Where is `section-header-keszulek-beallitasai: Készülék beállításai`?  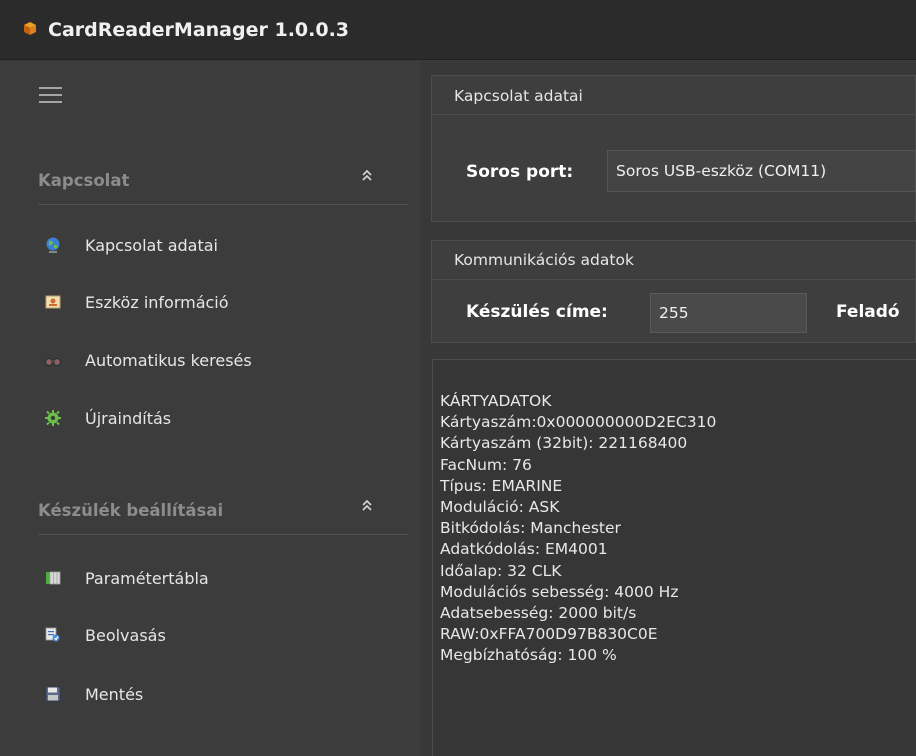 section-header-keszulek-beallitasai: Készülék beállításai is located at coordinates (223, 514).